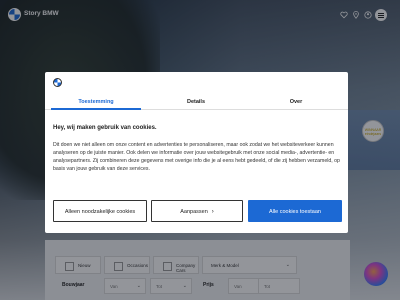 The image size is (400, 300). I want to click on customize-button: Aanpassen ›, so click(197, 211).